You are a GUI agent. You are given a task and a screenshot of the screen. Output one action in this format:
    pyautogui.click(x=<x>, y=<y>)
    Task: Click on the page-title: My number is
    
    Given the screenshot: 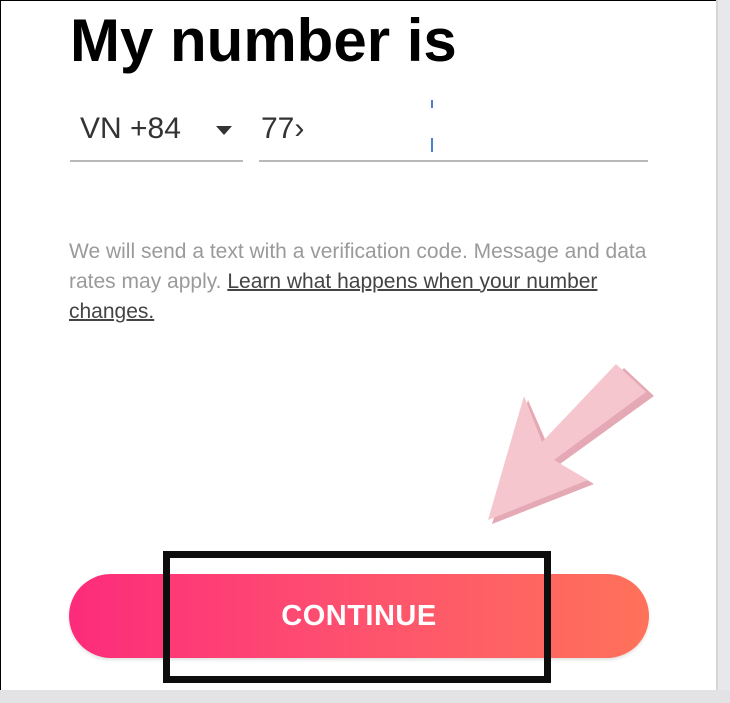 What is the action you would take?
    pyautogui.click(x=263, y=40)
    